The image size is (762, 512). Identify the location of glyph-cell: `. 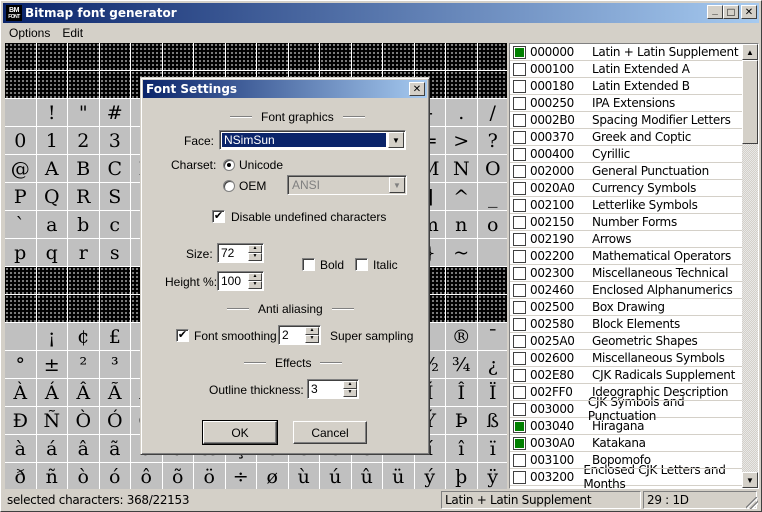
(21, 225).